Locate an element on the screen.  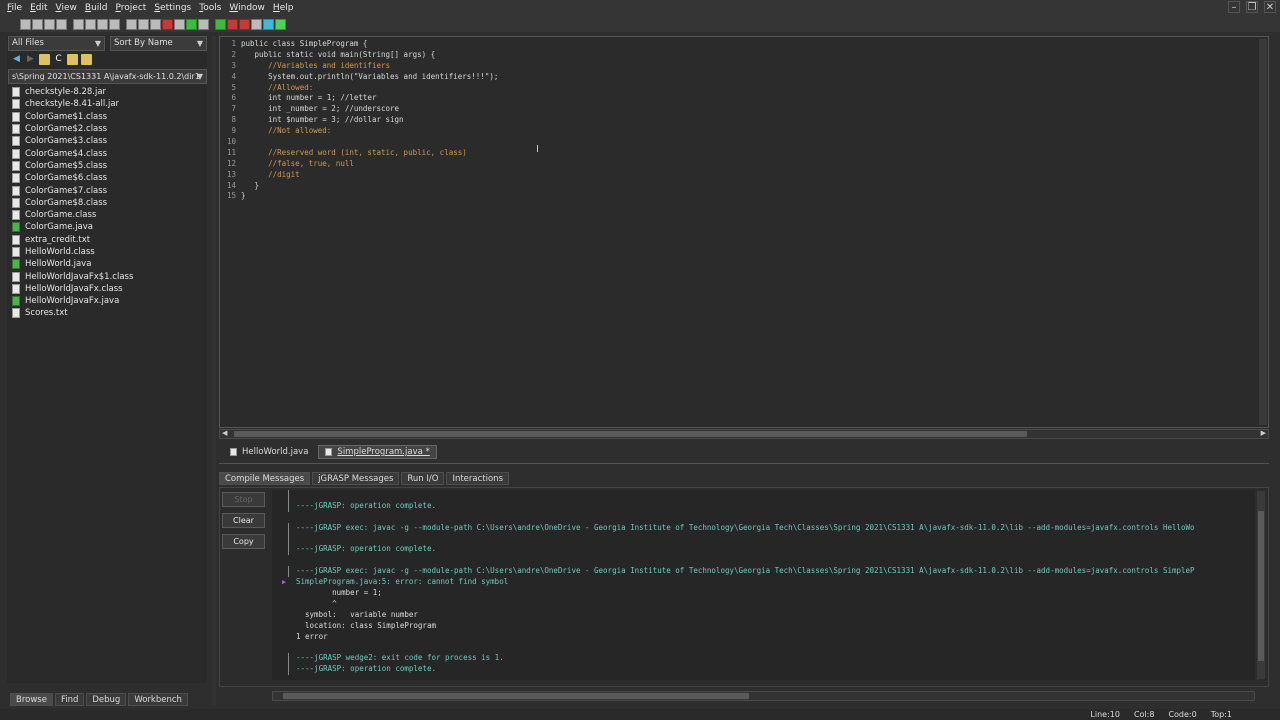
tab-browse: Browse is located at coordinates (31, 699).